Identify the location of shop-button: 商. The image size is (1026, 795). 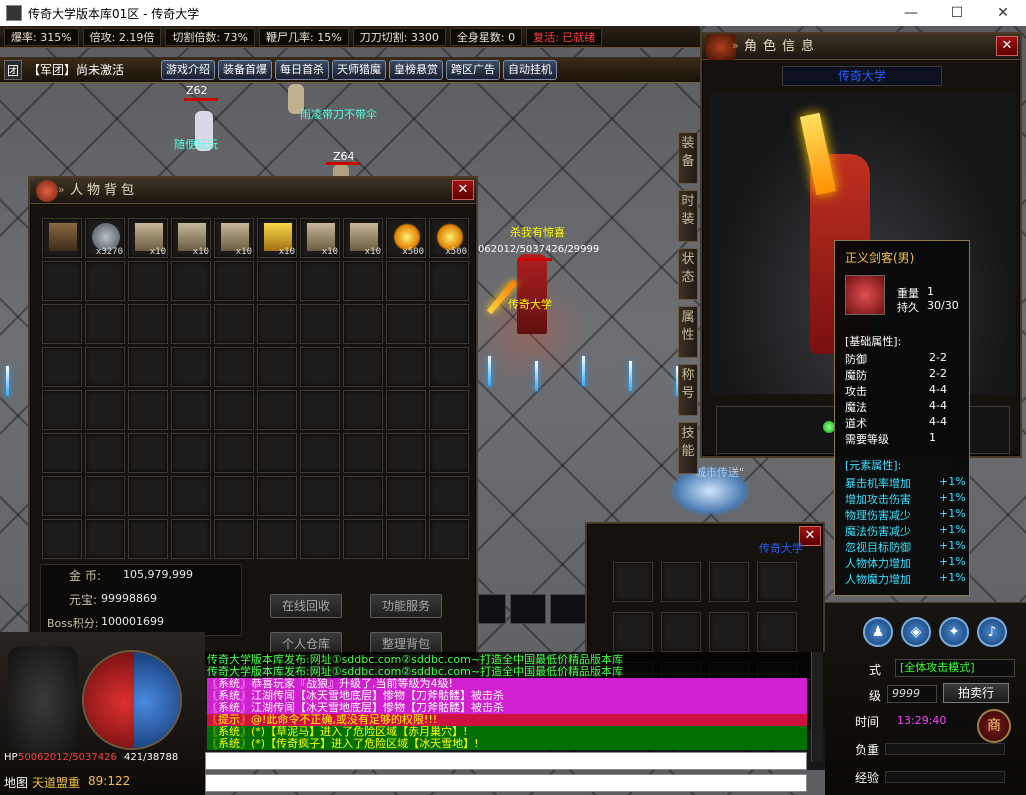
(994, 726).